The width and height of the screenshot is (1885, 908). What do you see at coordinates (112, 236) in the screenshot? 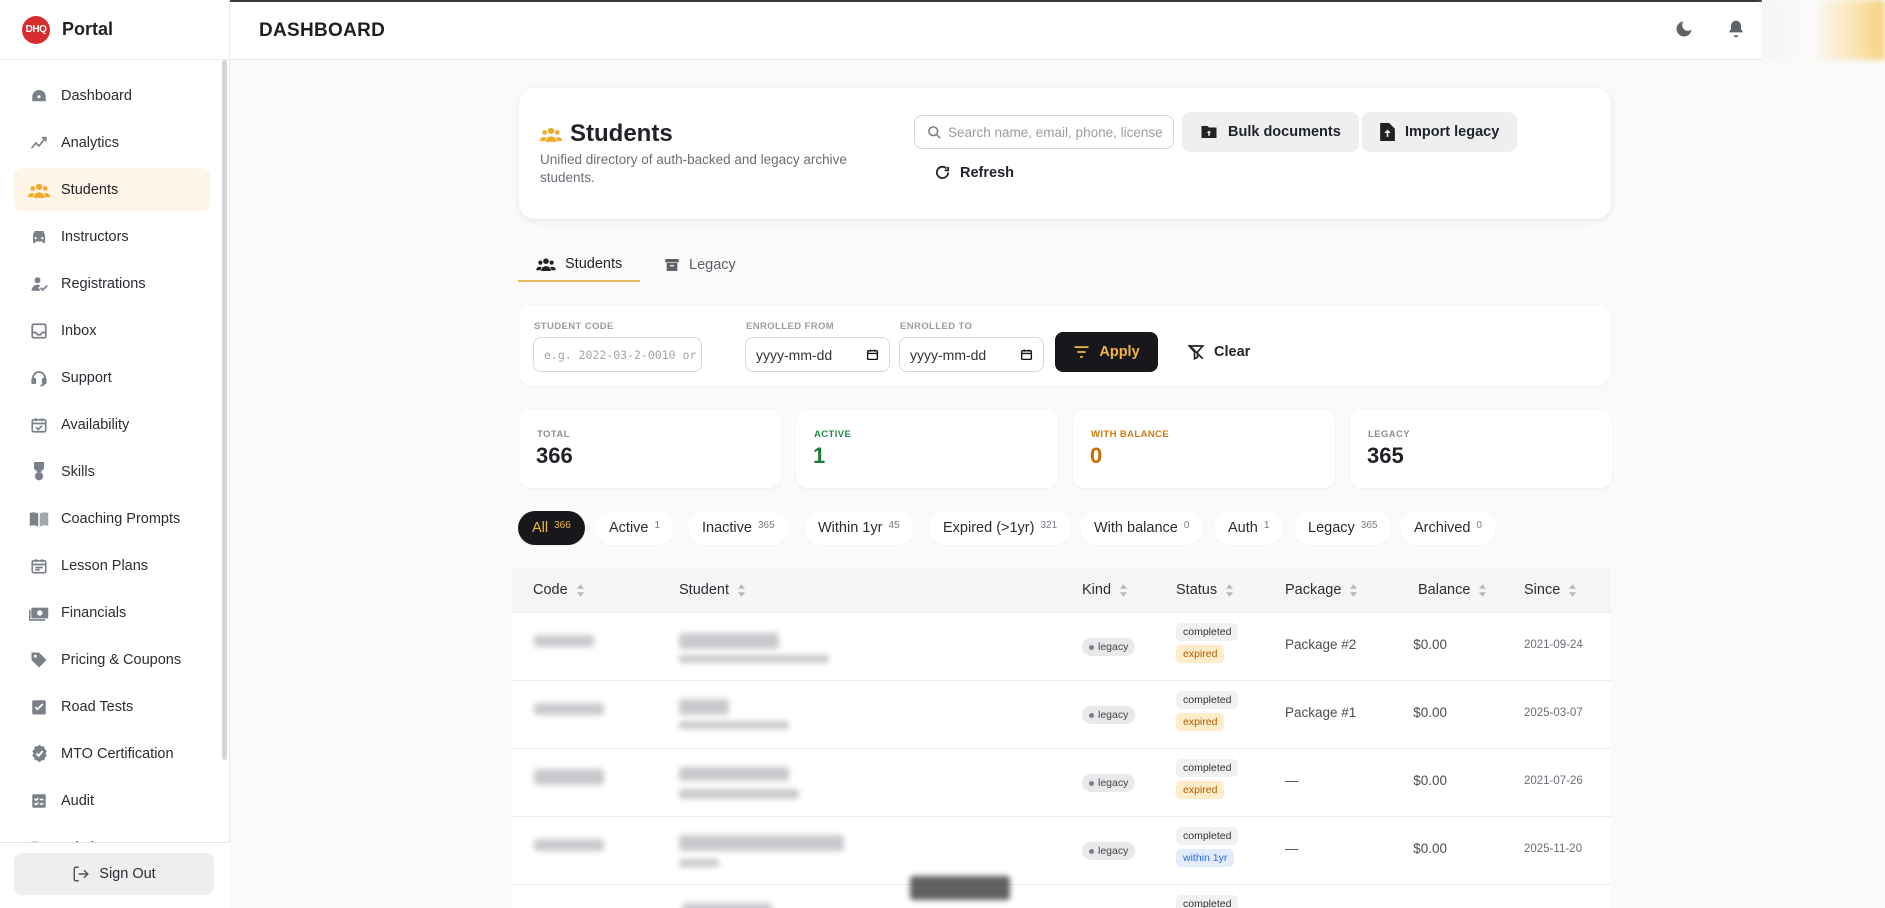
I see `sidebar-item-instructors: Instructors` at bounding box center [112, 236].